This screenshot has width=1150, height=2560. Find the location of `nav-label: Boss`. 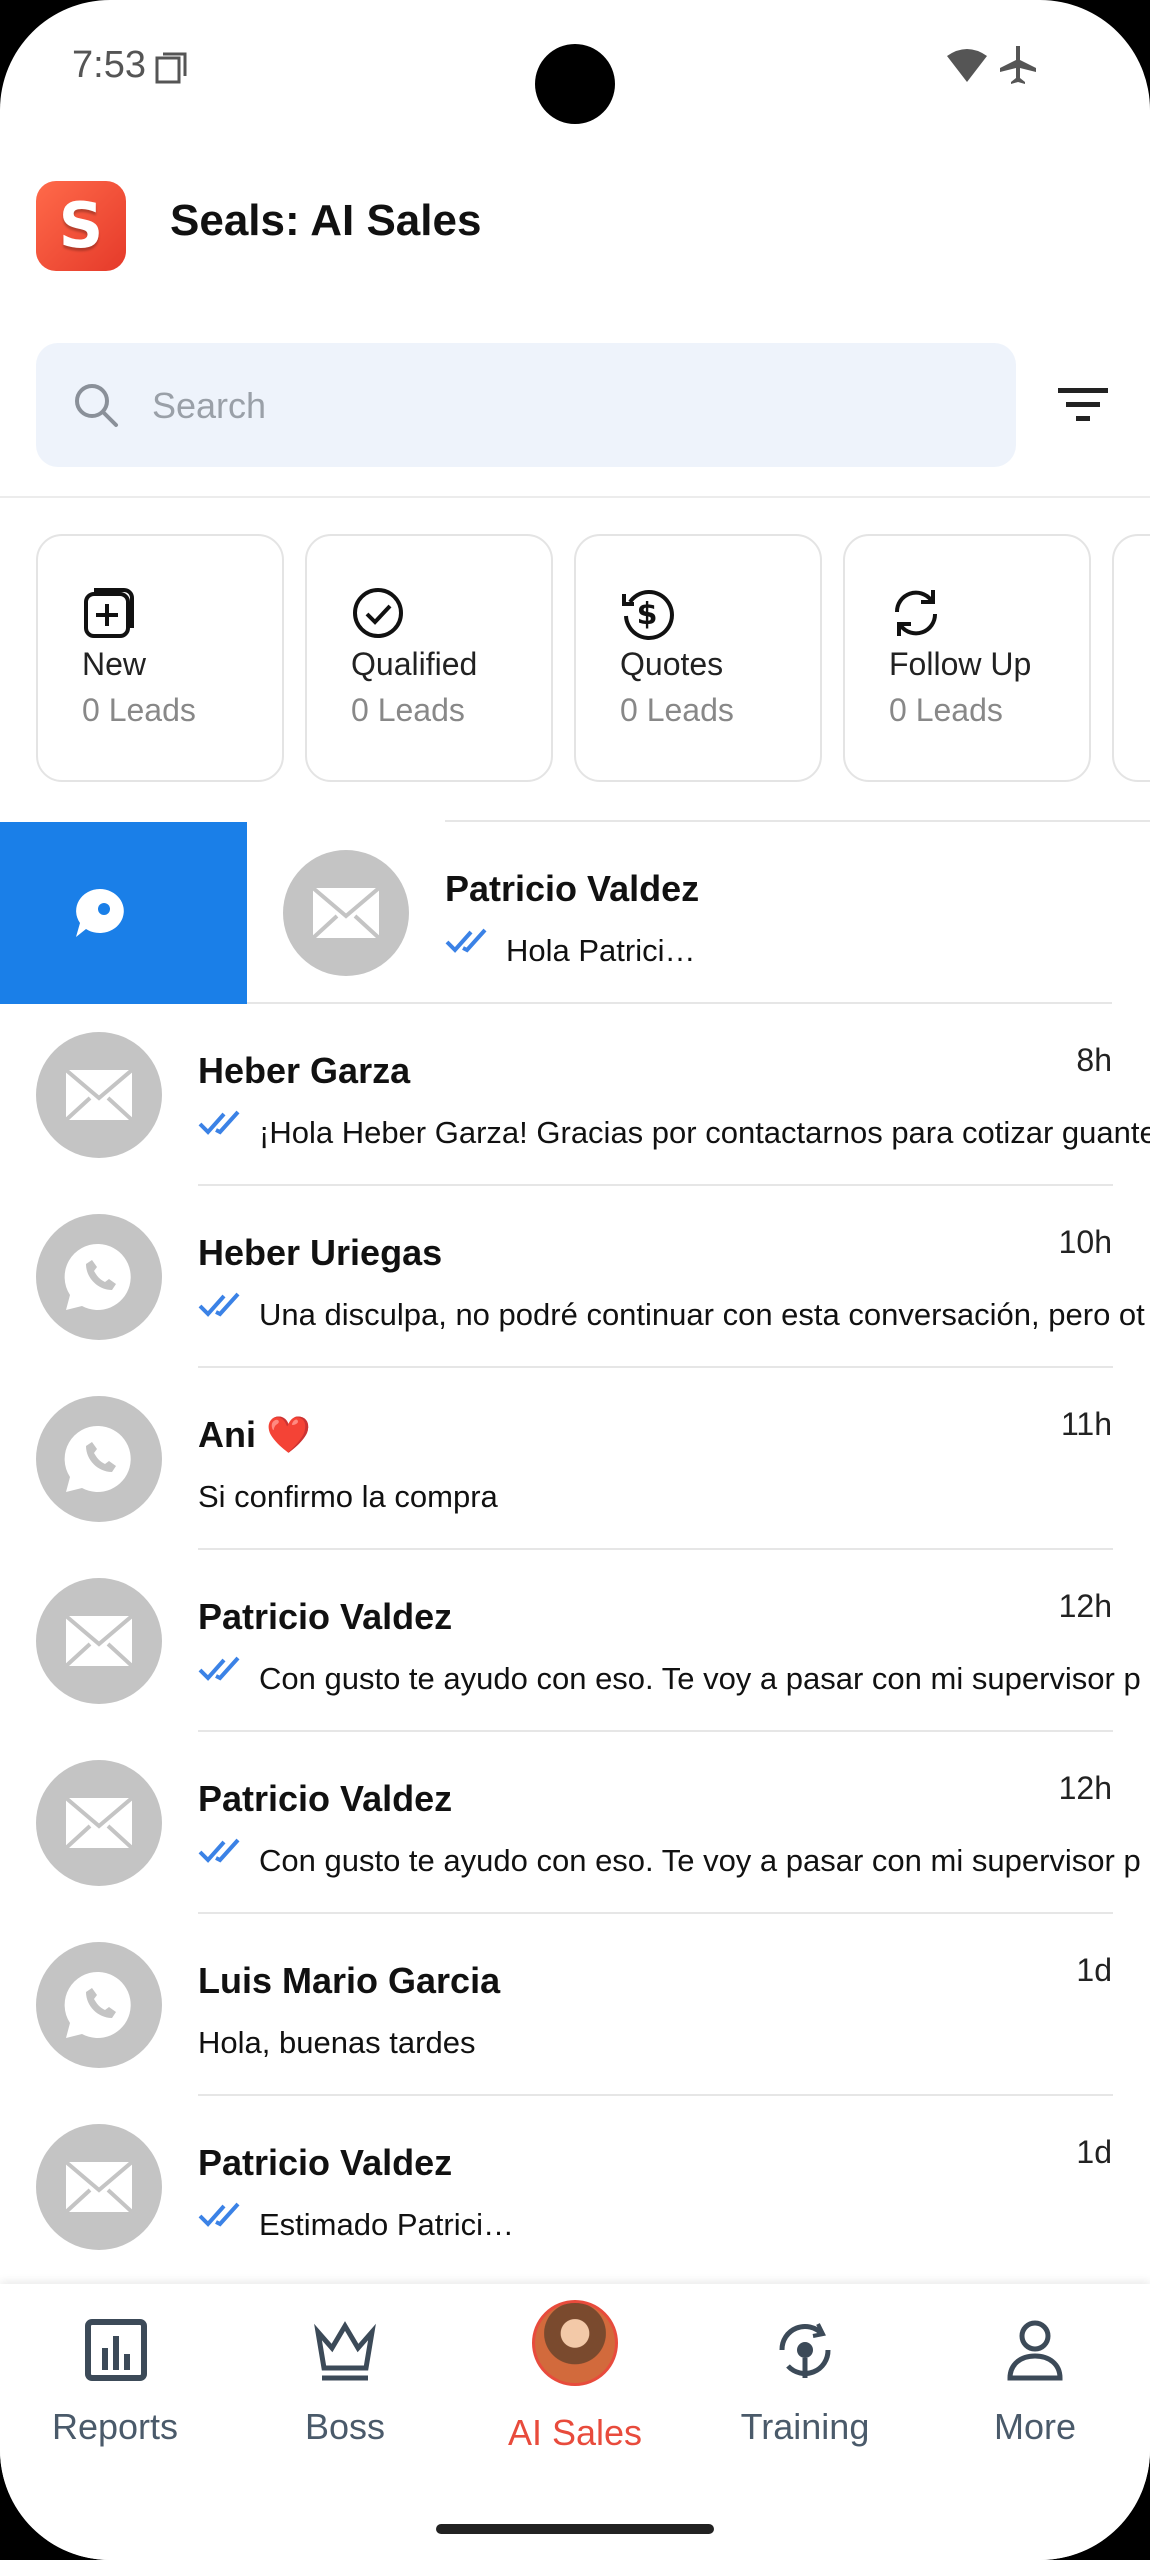

nav-label: Boss is located at coordinates (345, 2426).